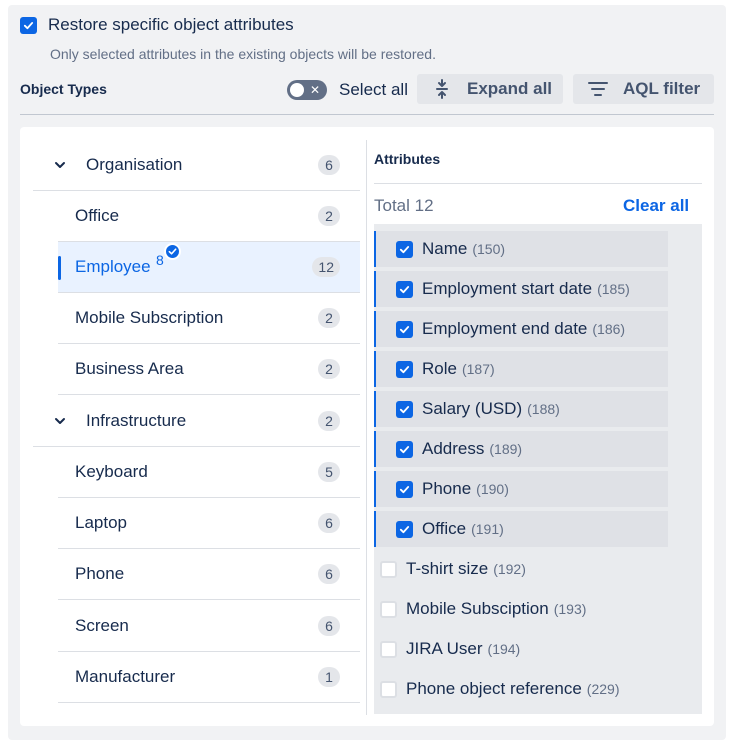  Describe the element at coordinates (521, 489) in the screenshot. I see `attribute-item: Phone (190)` at that location.